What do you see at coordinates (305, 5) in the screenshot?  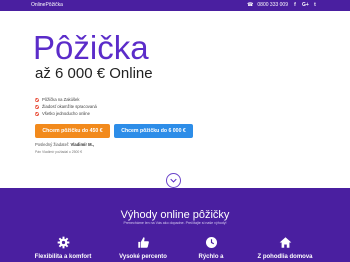 I see `google-plus-icon: G+` at bounding box center [305, 5].